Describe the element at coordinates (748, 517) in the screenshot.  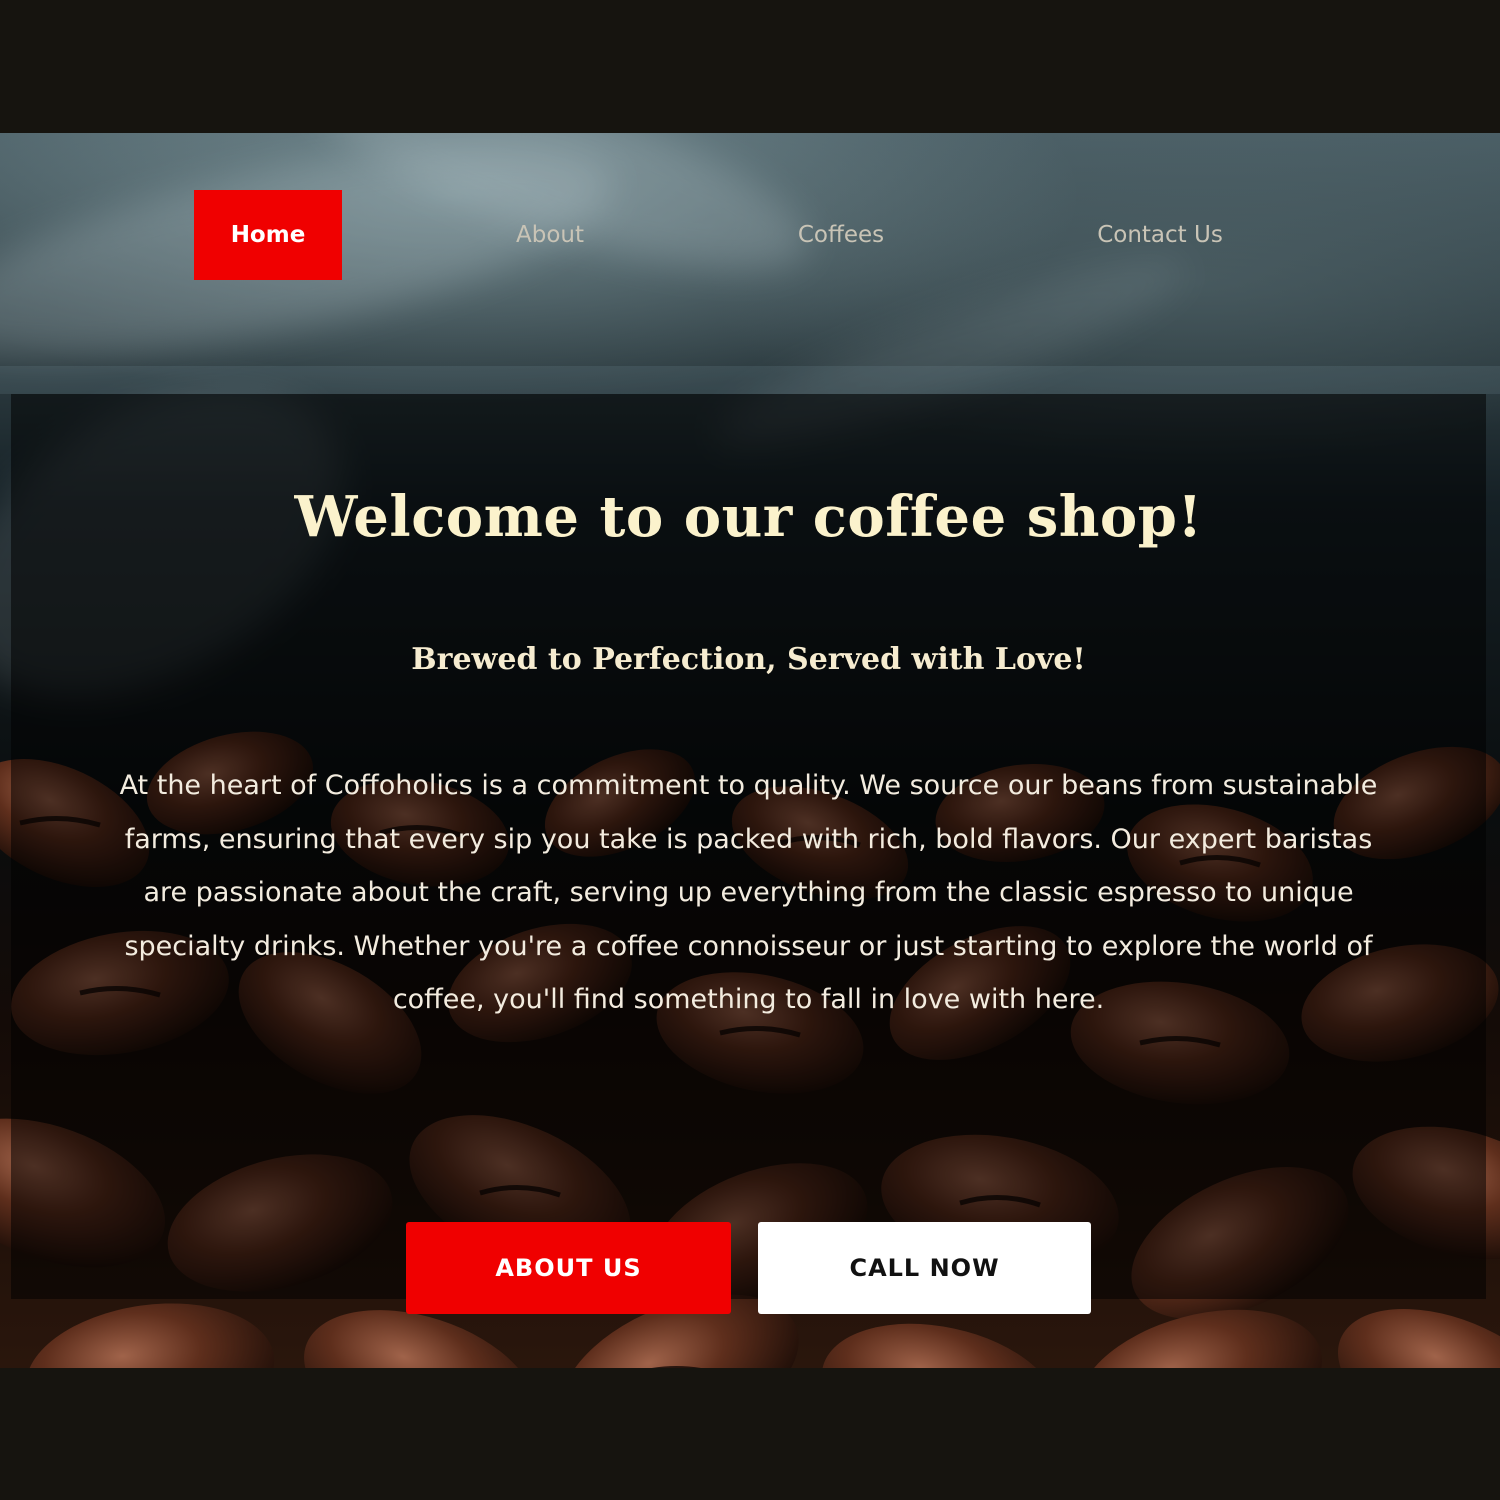
I see `page-title: Welcome to our coffee shop!` at that location.